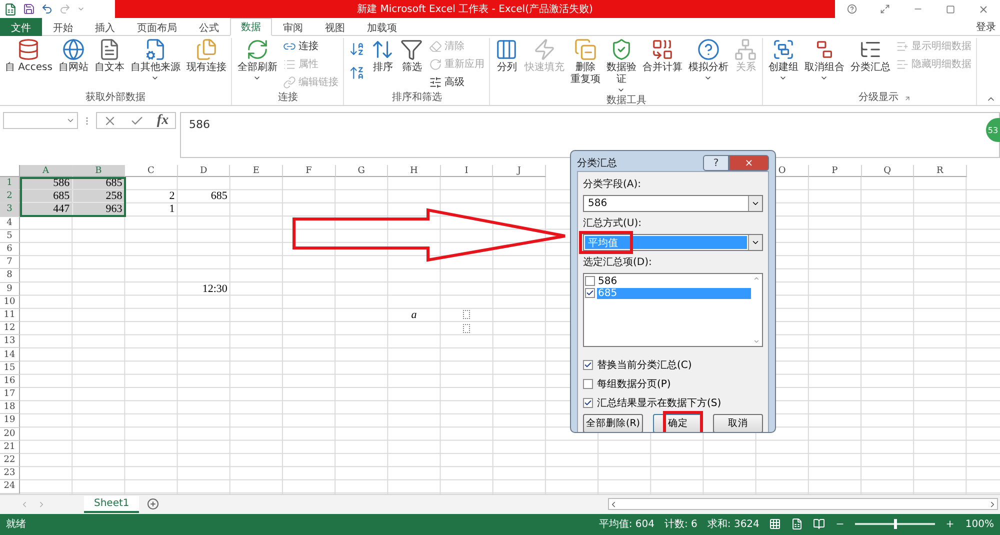 The height and width of the screenshot is (535, 1000). Describe the element at coordinates (219, 196) in the screenshot. I see `table-cell-text: 685` at that location.